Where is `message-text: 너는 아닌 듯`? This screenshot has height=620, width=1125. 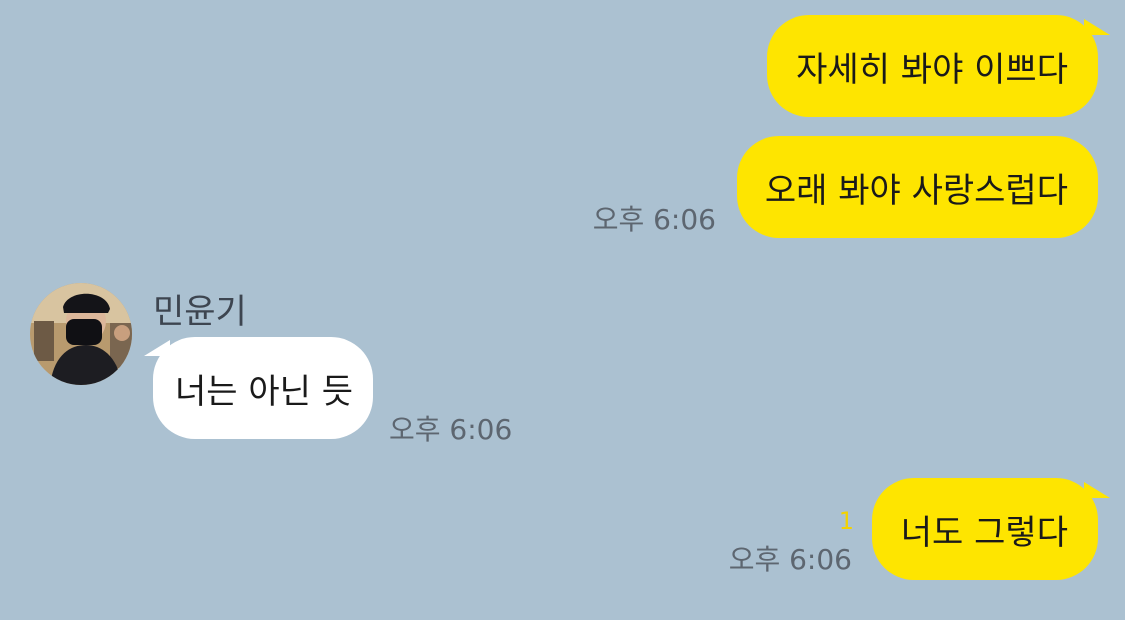 message-text: 너는 아닌 듯 is located at coordinates (264, 391).